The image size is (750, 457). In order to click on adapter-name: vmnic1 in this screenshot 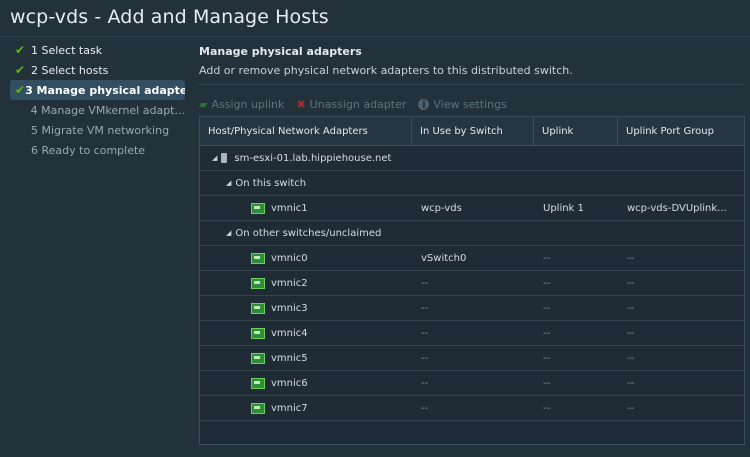, I will do `click(289, 208)`.